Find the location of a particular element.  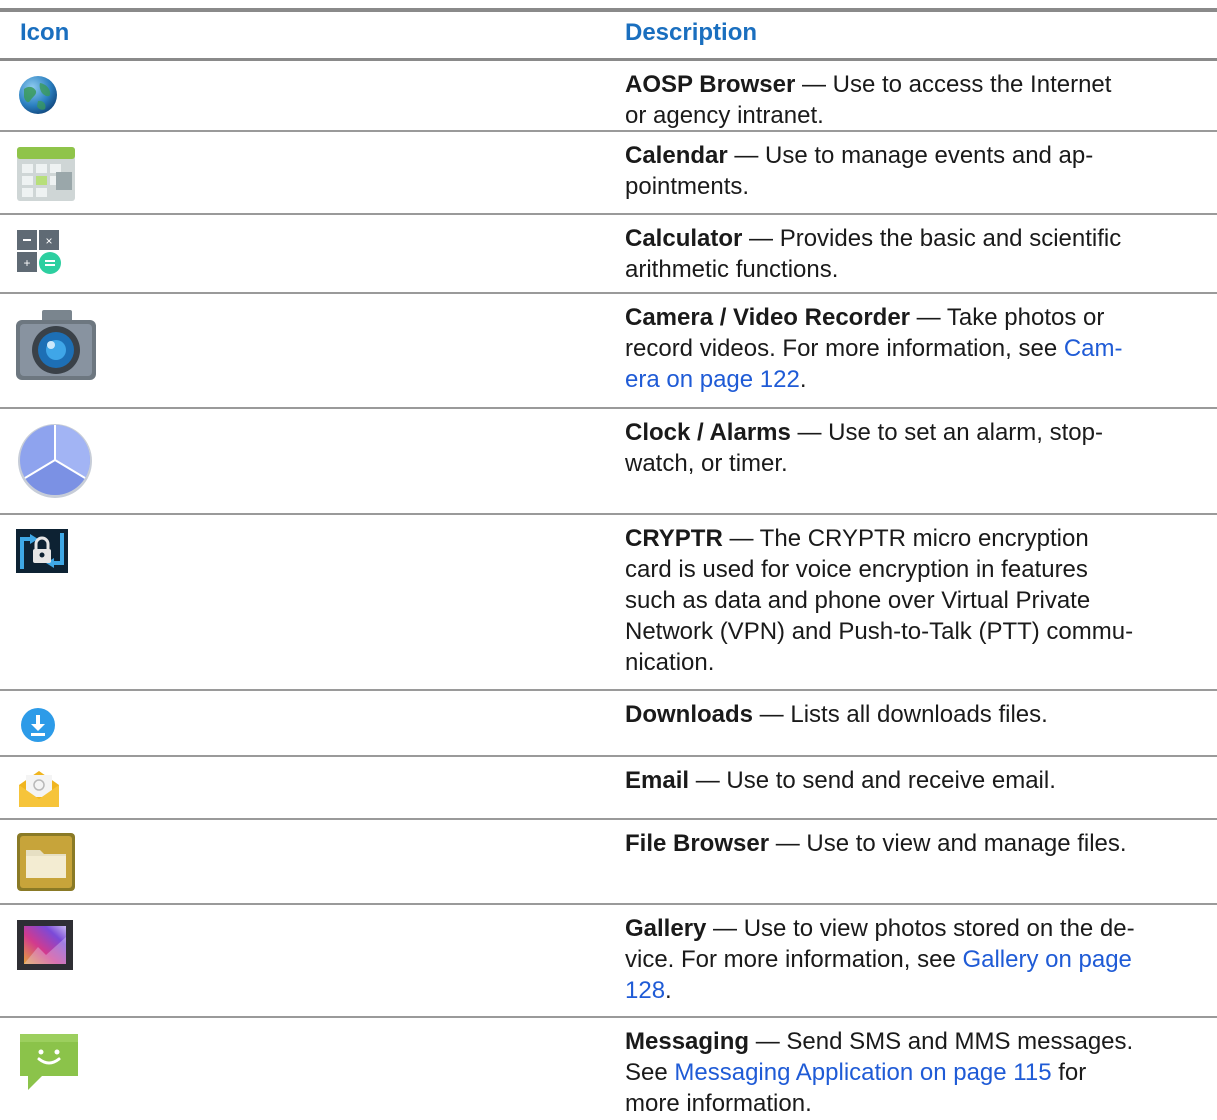

app-name: Clock / Alarms is located at coordinates (708, 432).